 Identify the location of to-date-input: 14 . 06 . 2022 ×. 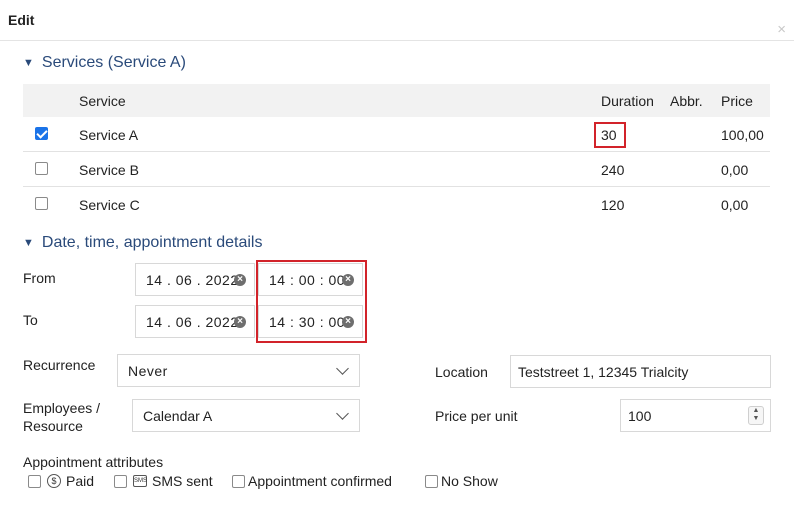
(195, 321).